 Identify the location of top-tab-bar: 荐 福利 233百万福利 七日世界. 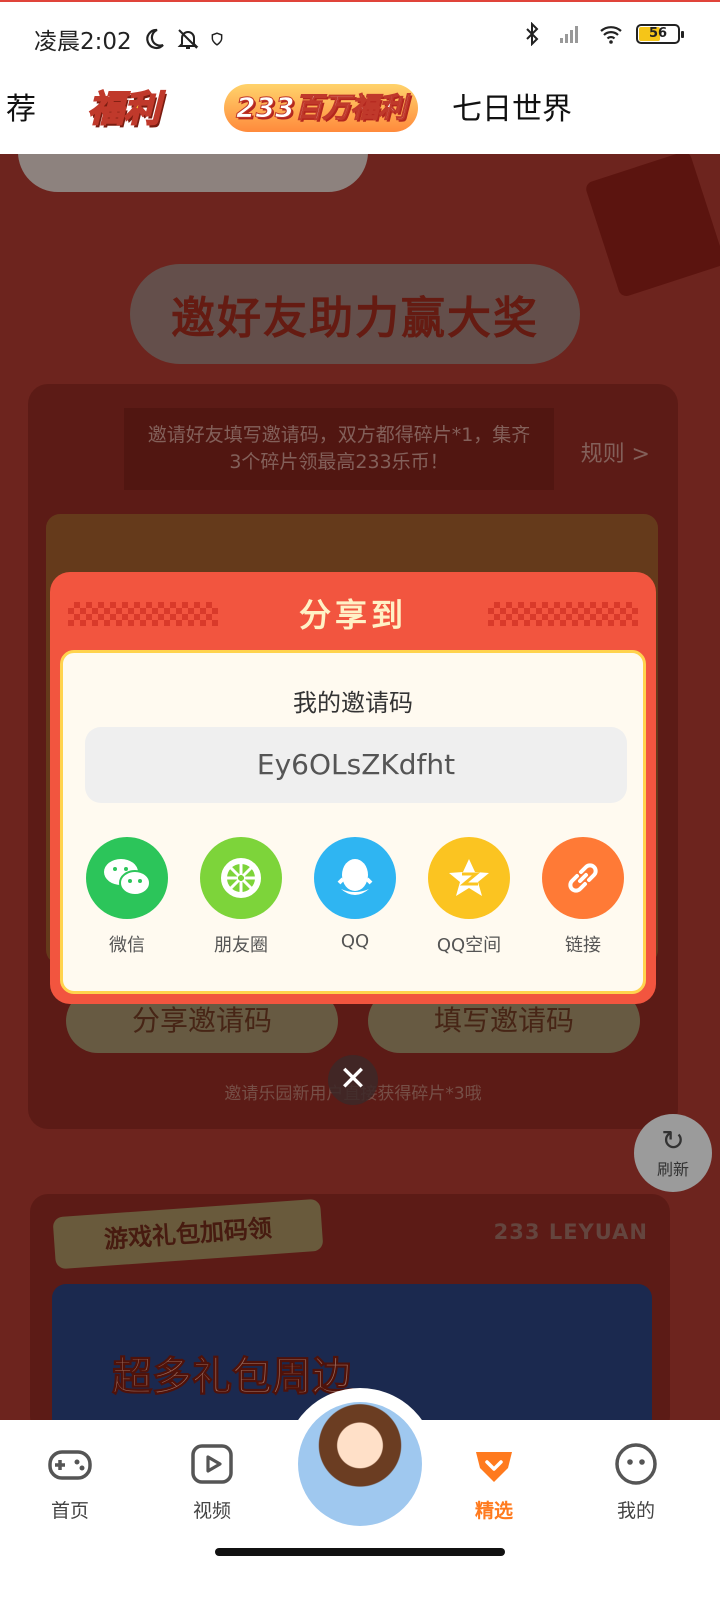
(360, 112).